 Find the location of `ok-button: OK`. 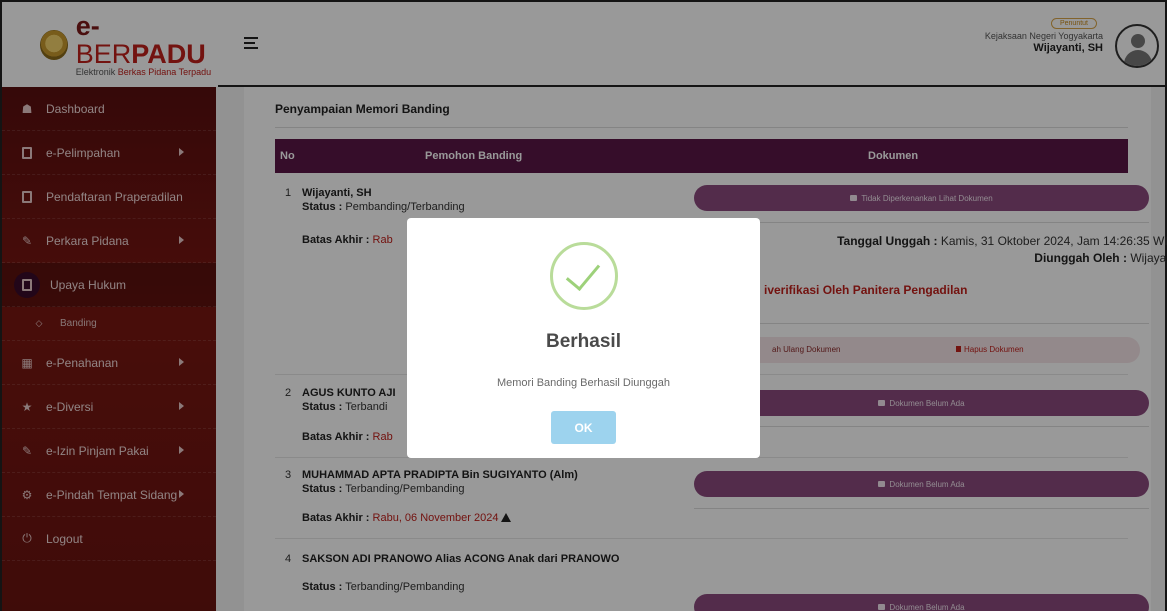

ok-button: OK is located at coordinates (583, 427).